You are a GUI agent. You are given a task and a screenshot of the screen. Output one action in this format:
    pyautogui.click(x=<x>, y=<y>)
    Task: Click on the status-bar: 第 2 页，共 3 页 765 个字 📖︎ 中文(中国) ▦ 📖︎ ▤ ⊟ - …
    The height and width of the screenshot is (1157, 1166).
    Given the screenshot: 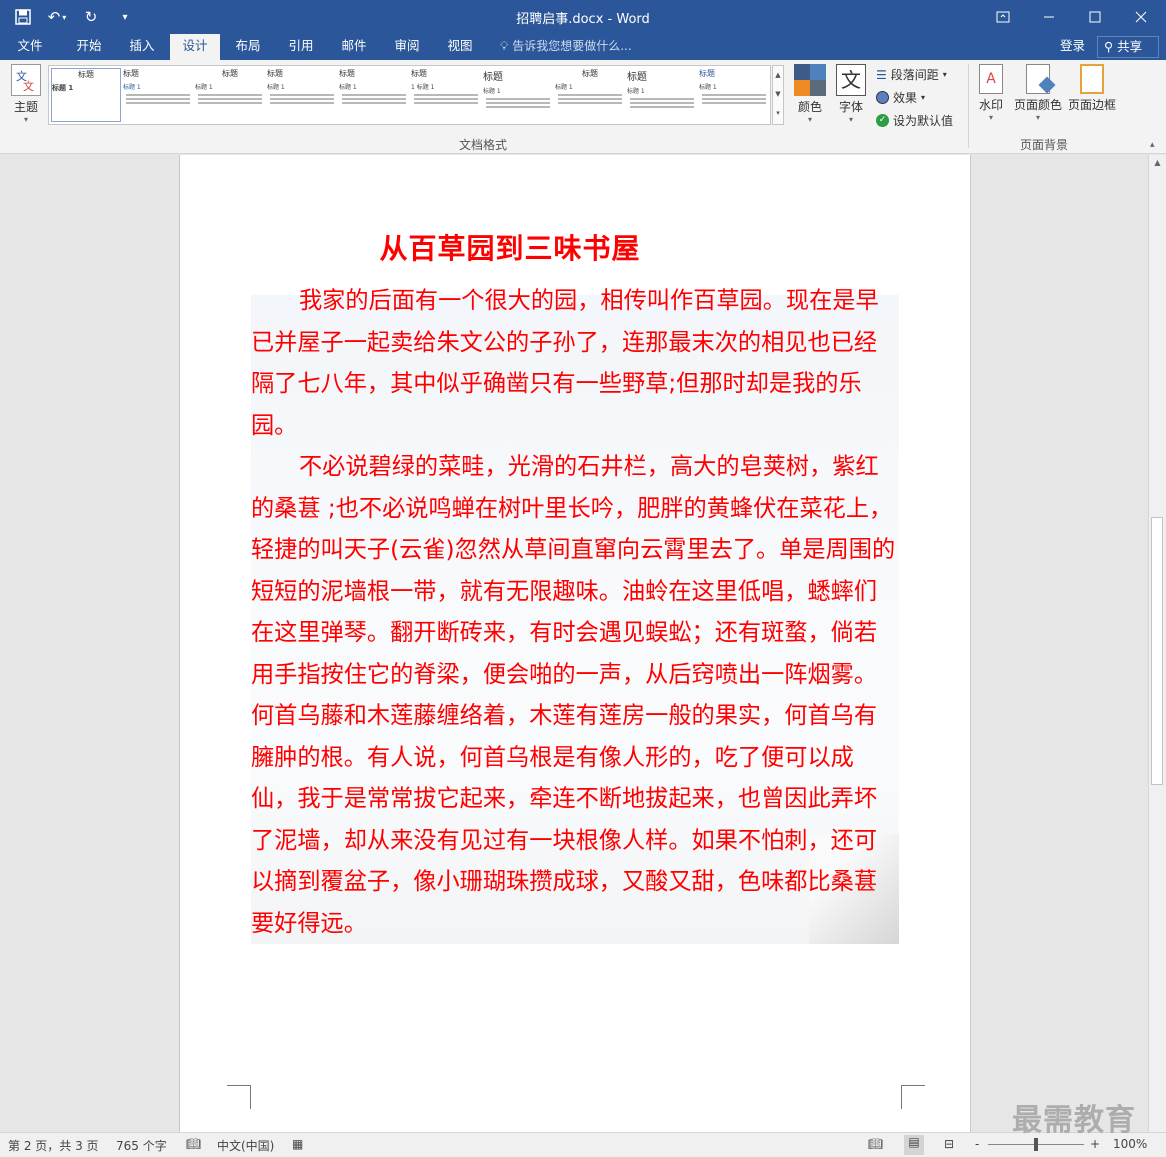 What is the action you would take?
    pyautogui.click(x=583, y=1144)
    